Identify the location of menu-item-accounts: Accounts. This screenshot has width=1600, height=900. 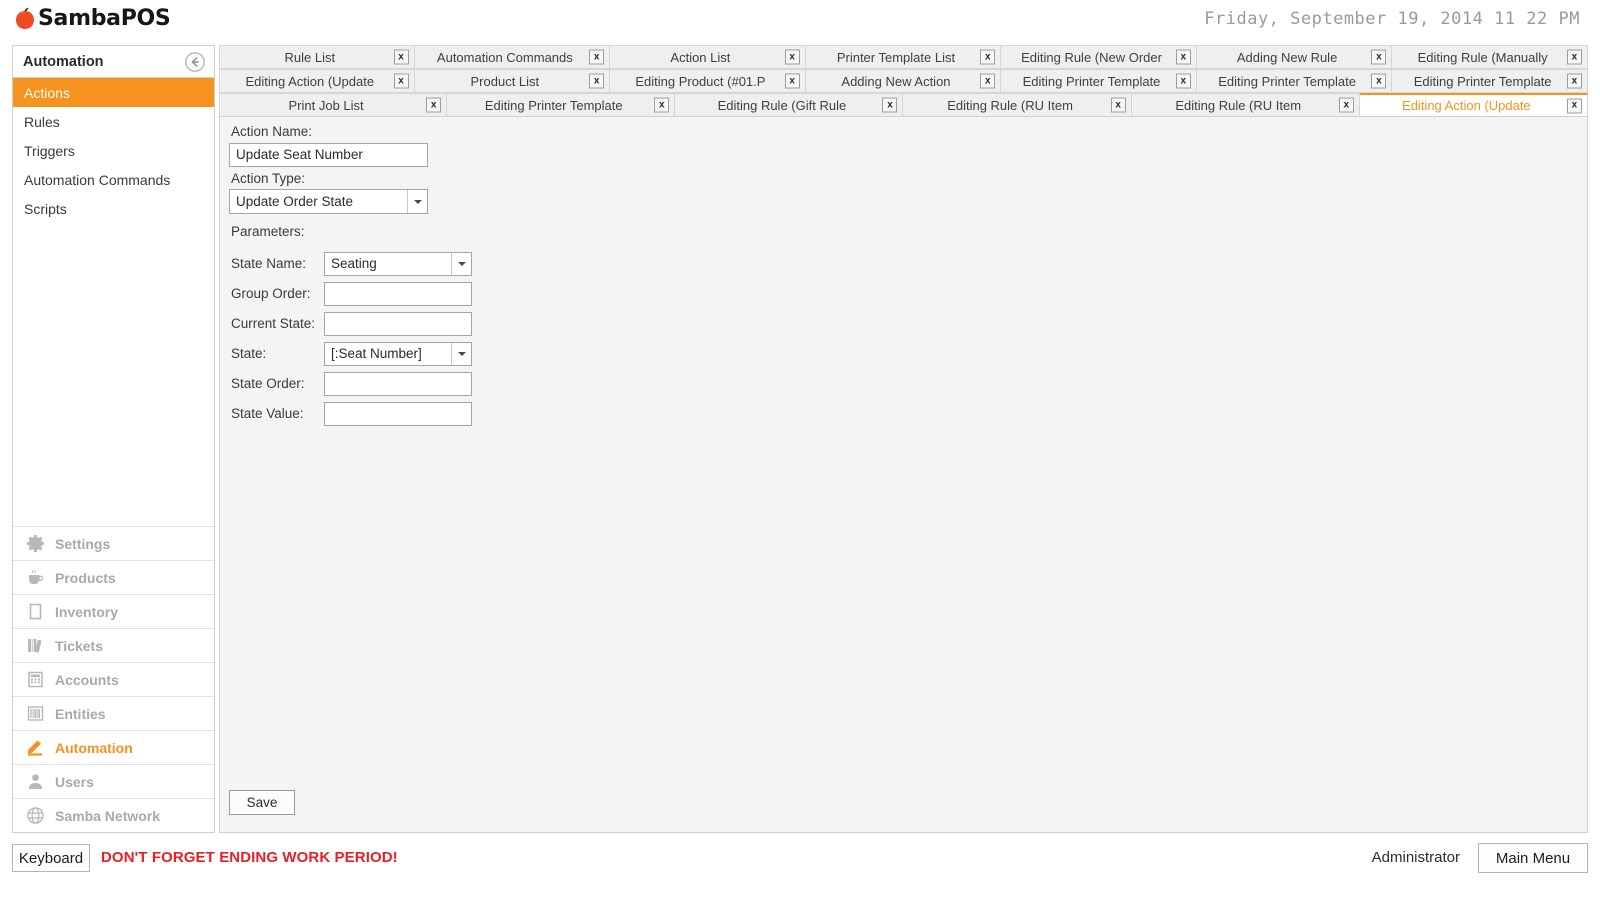
(113, 679).